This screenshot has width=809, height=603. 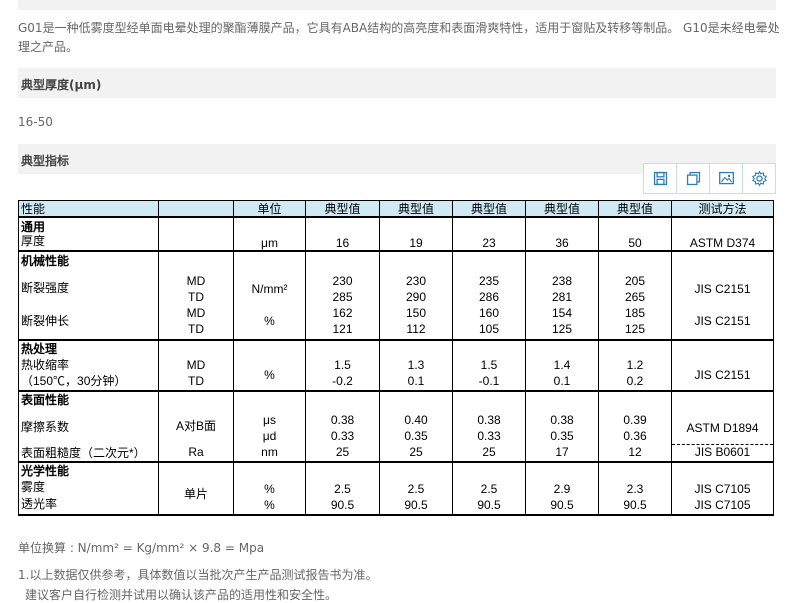 I want to click on value-cell: 50, so click(x=635, y=234).